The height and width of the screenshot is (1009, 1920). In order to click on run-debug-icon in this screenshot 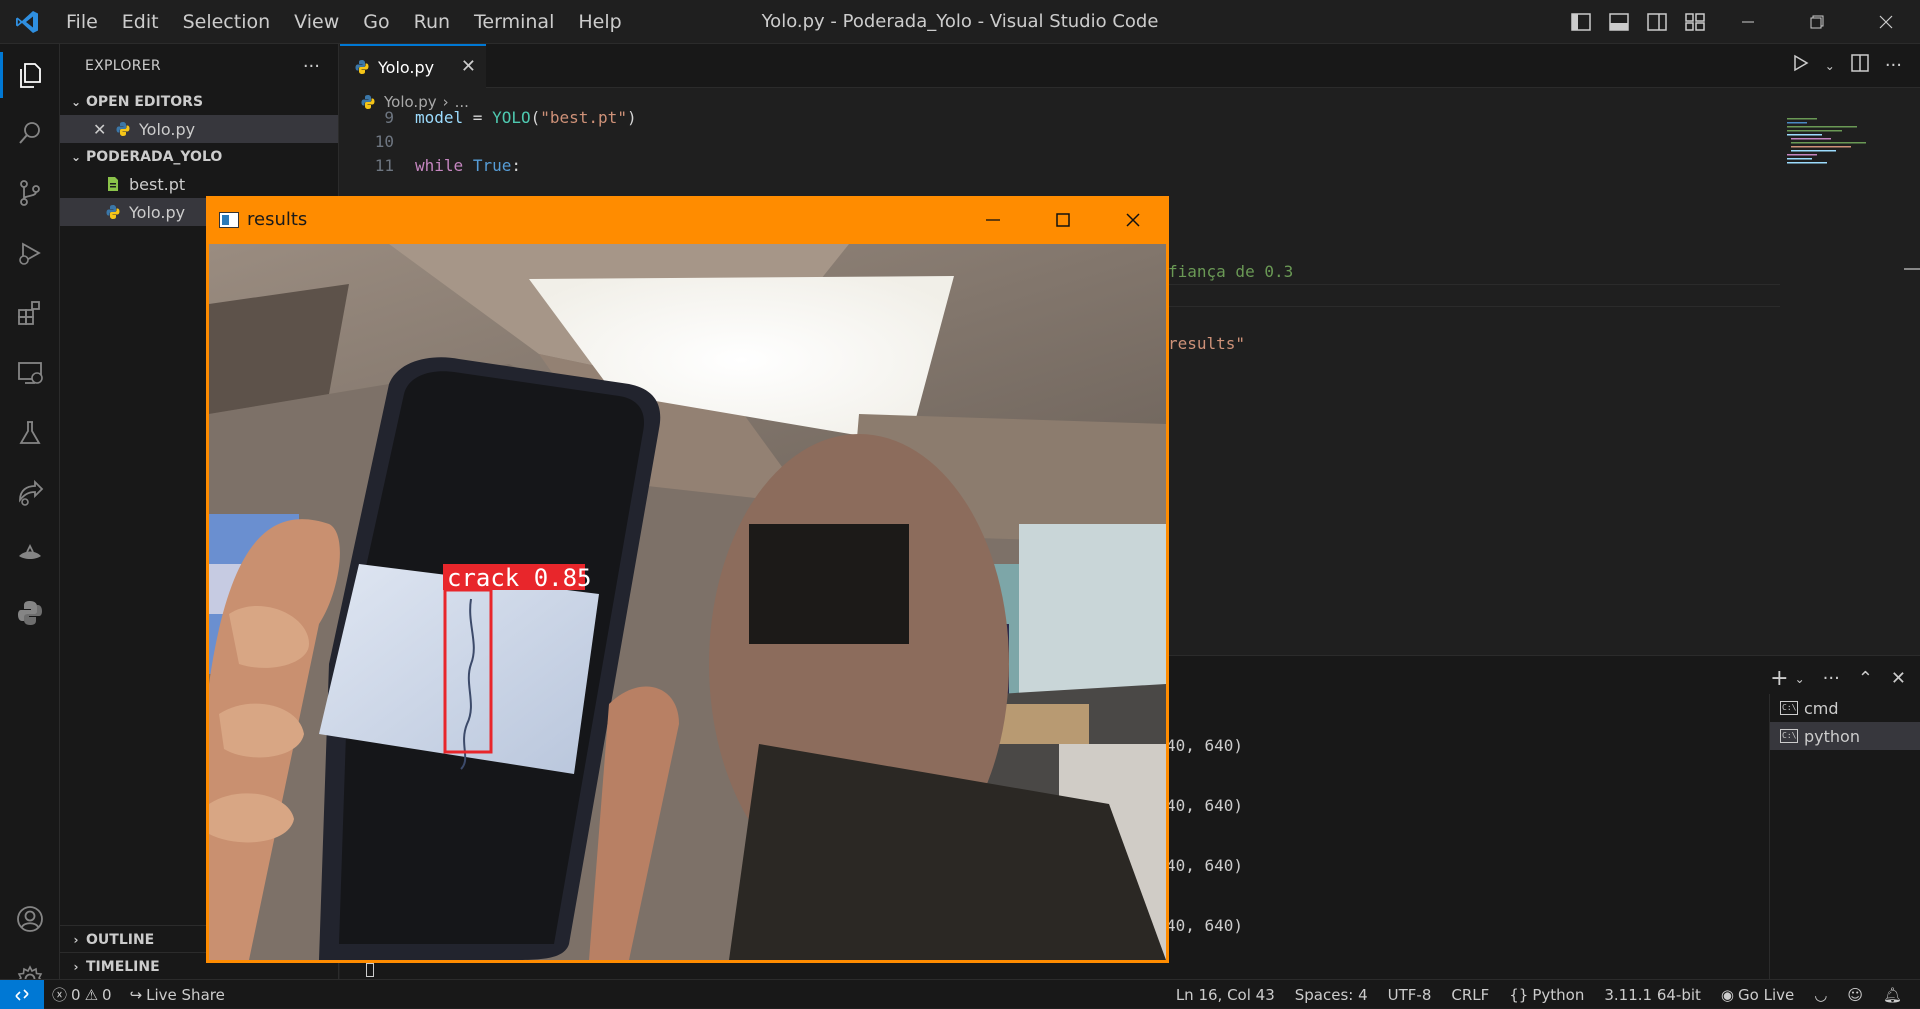, I will do `click(30, 253)`.